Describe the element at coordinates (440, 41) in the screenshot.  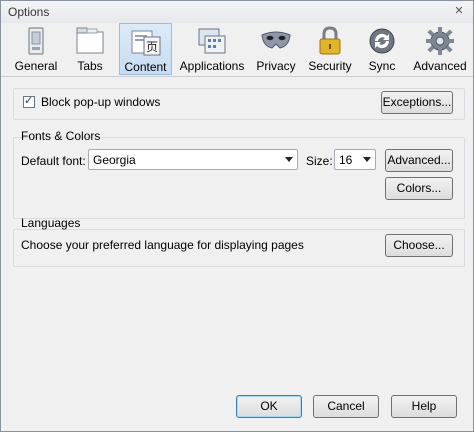
I see `gear-icon` at that location.